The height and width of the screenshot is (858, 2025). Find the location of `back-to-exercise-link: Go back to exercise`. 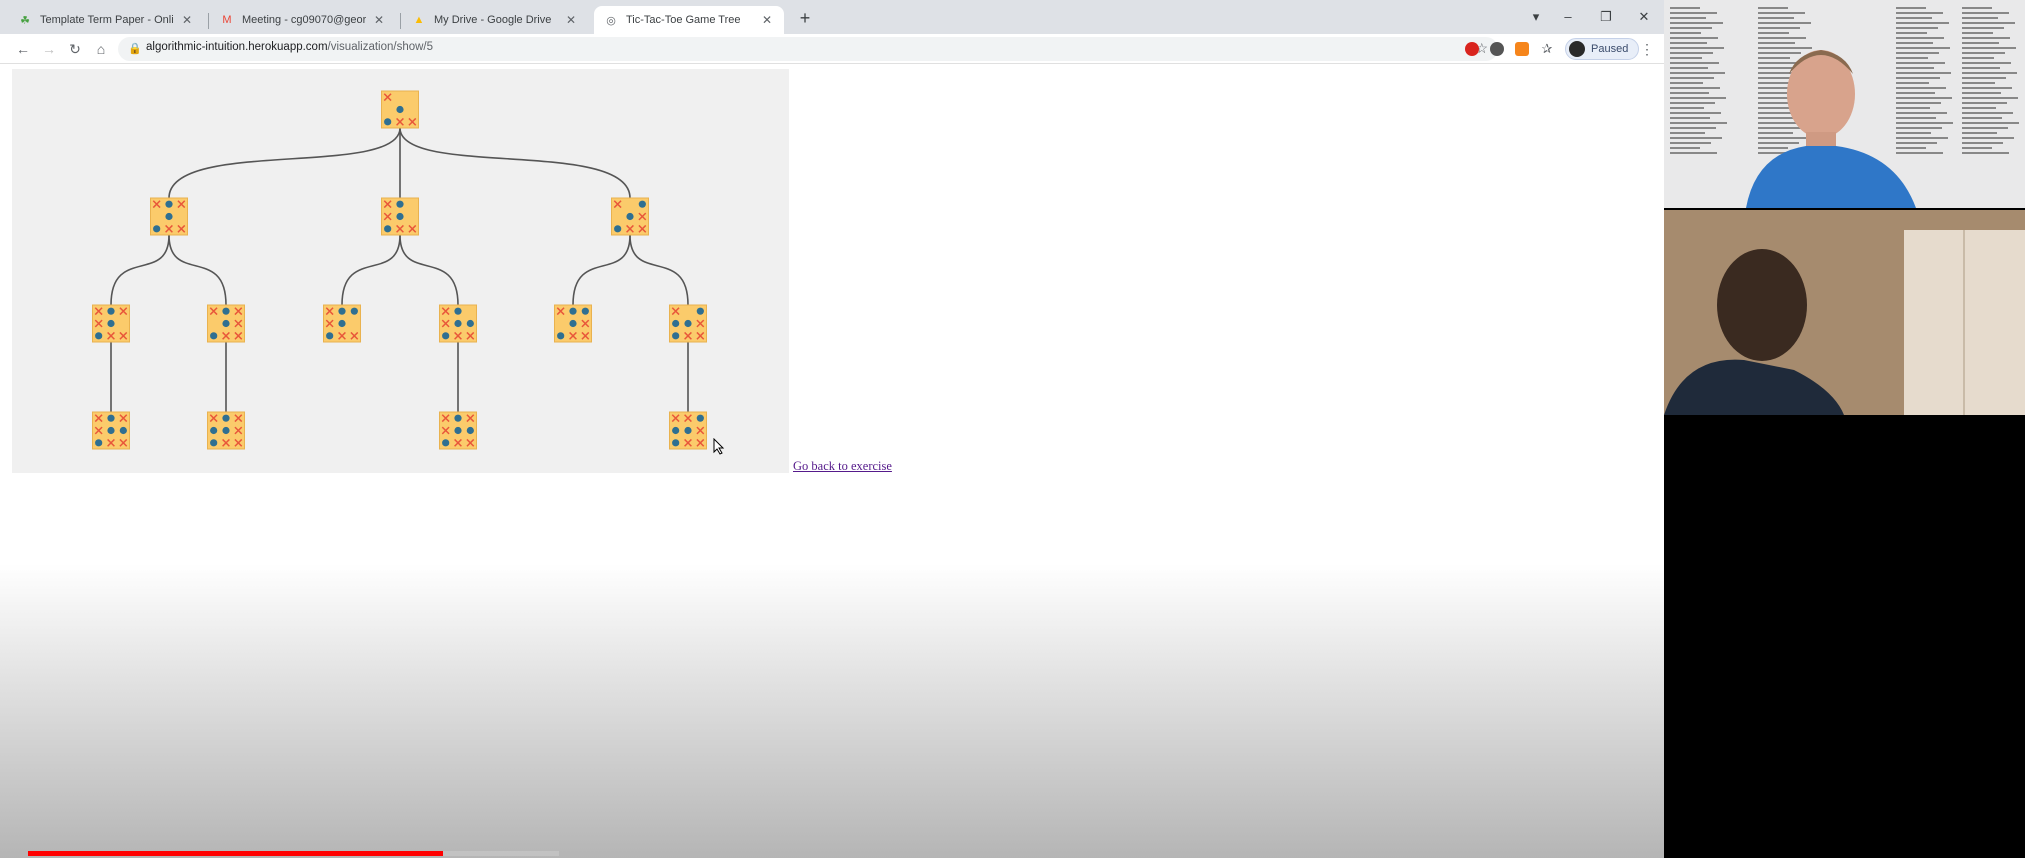

back-to-exercise-link: Go back to exercise is located at coordinates (842, 466).